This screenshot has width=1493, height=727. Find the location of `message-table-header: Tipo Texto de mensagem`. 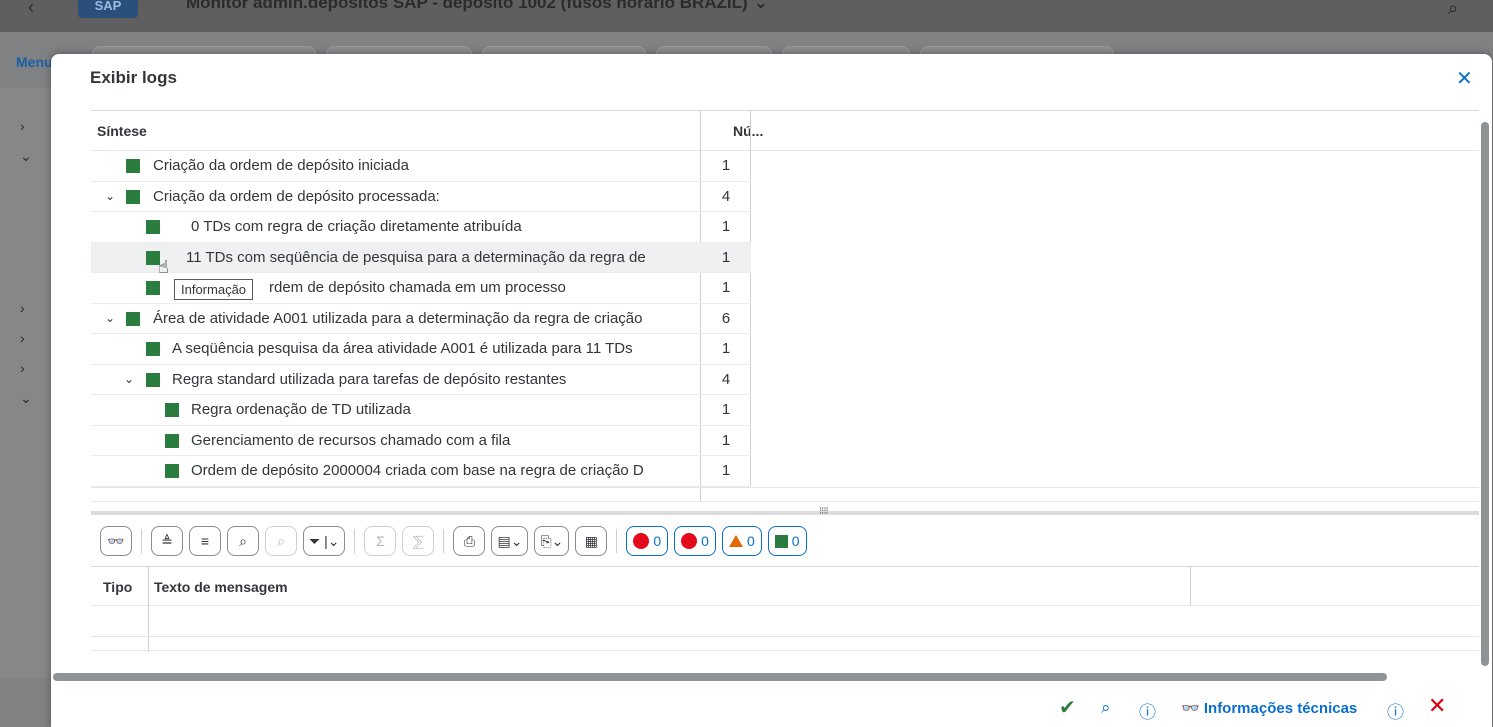

message-table-header: Tipo Texto de mensagem is located at coordinates (785, 586).